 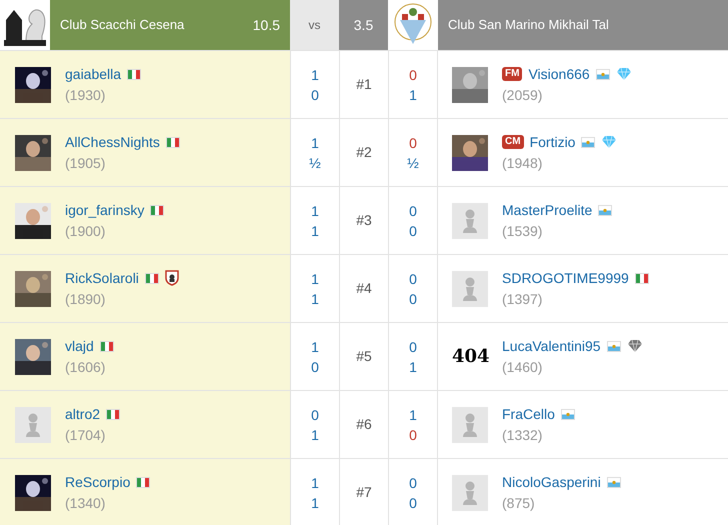 I want to click on board-number: #4, so click(x=364, y=288).